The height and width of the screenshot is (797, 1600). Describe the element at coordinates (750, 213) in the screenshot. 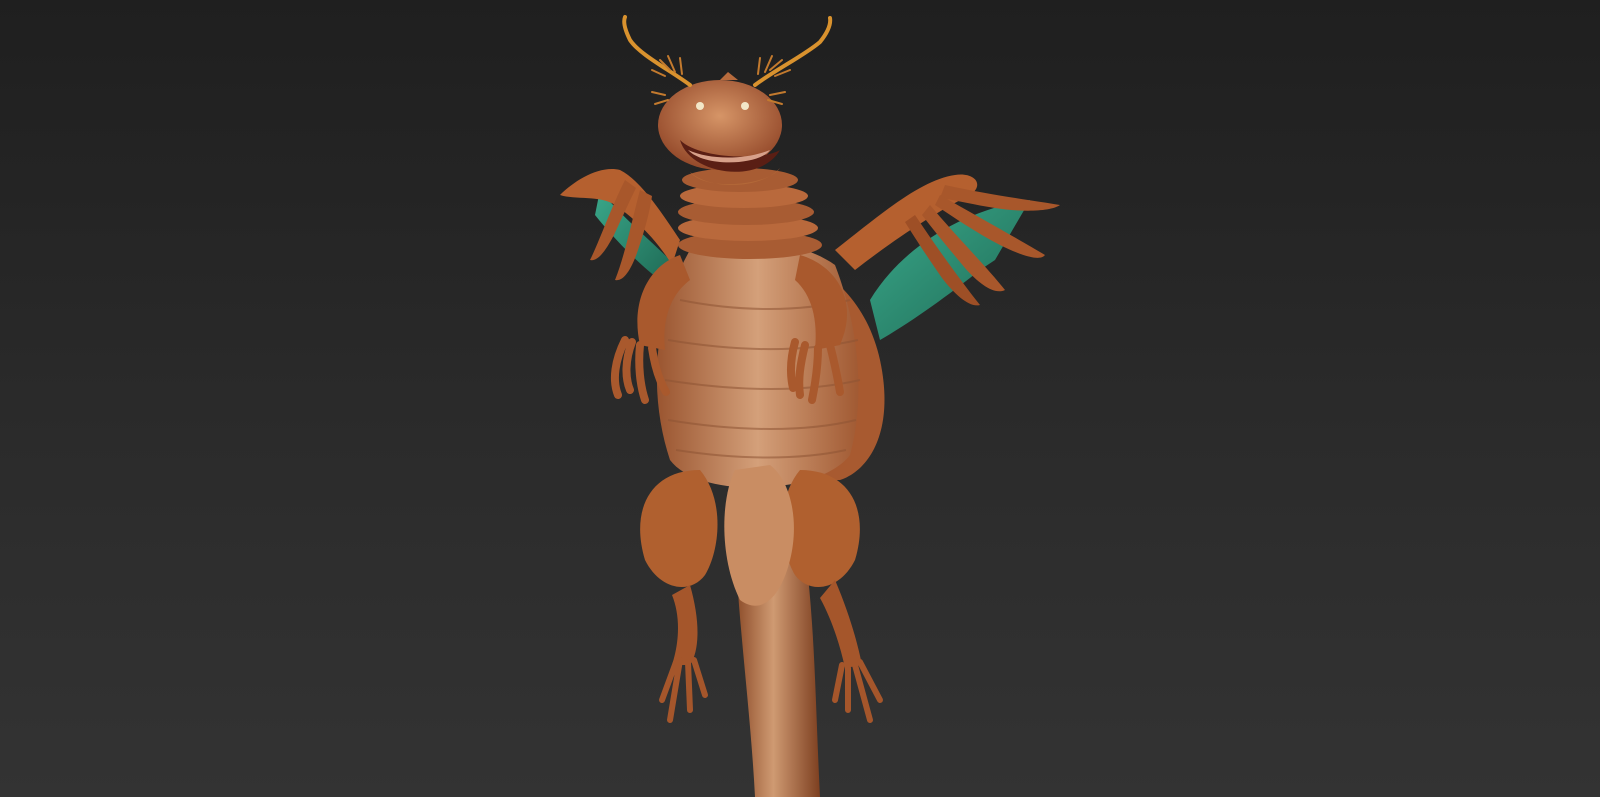

I see `neck-rings` at that location.